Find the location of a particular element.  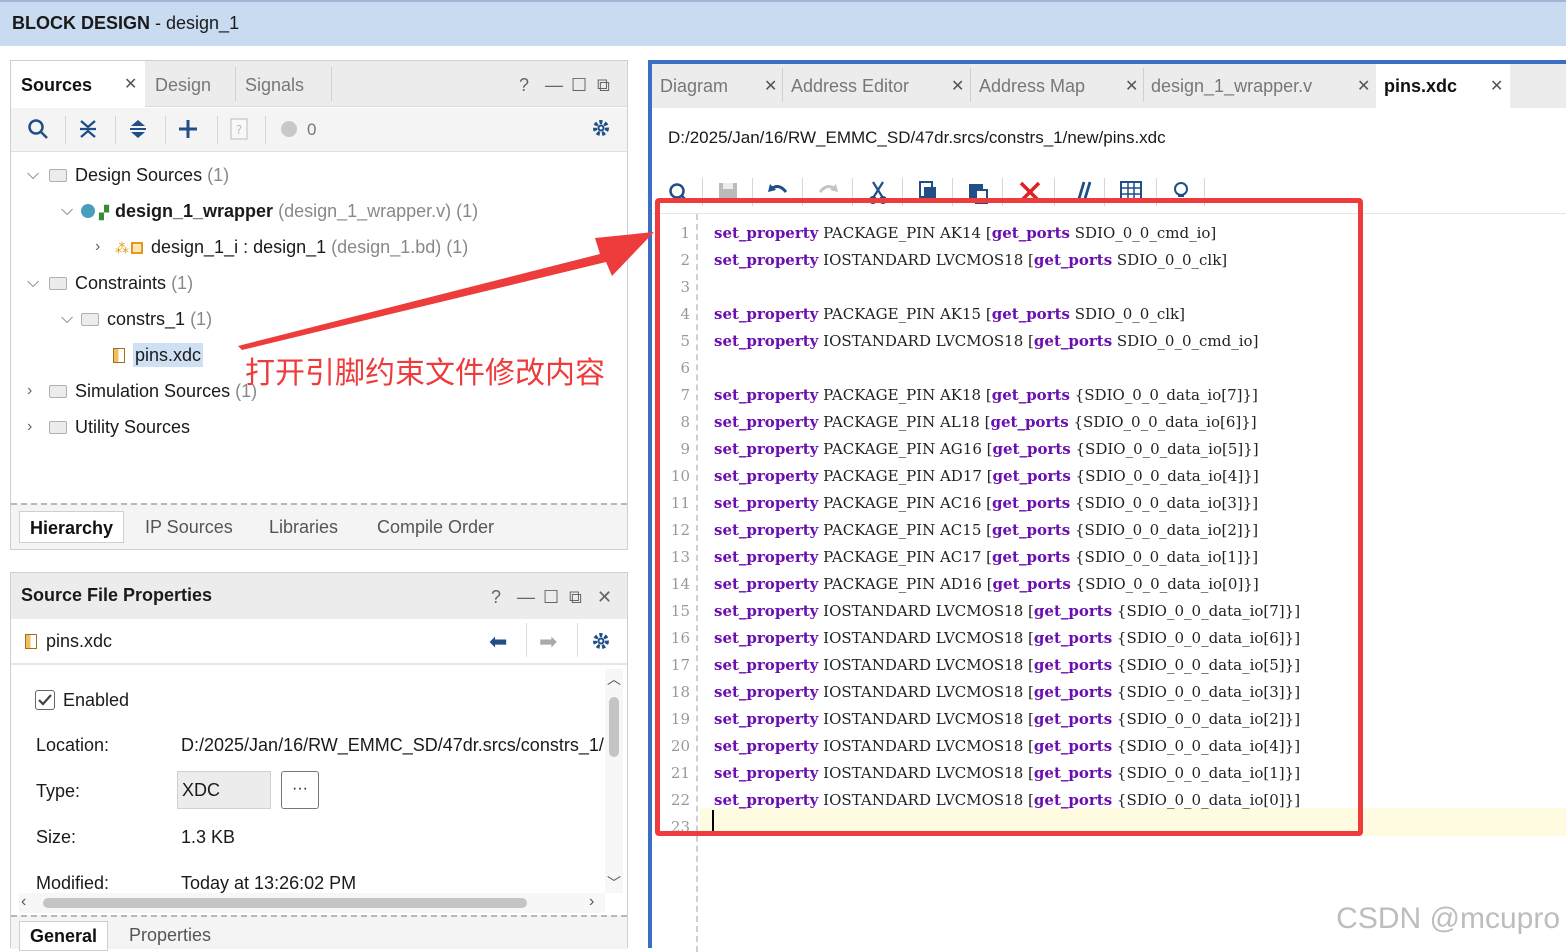

status-count: 0 is located at coordinates (312, 129).